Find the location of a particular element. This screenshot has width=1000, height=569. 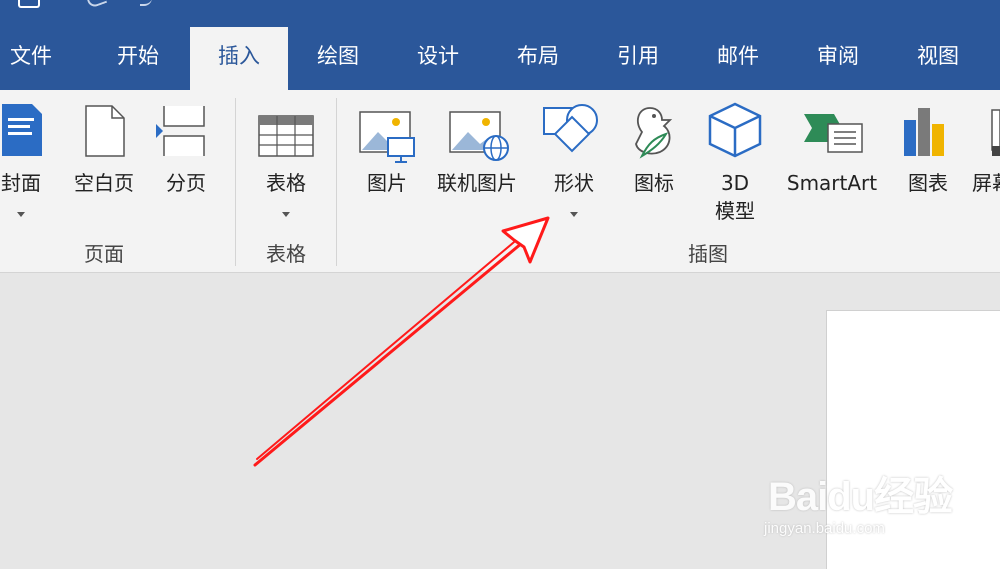

picture-label: 图片 is located at coordinates (387, 183).